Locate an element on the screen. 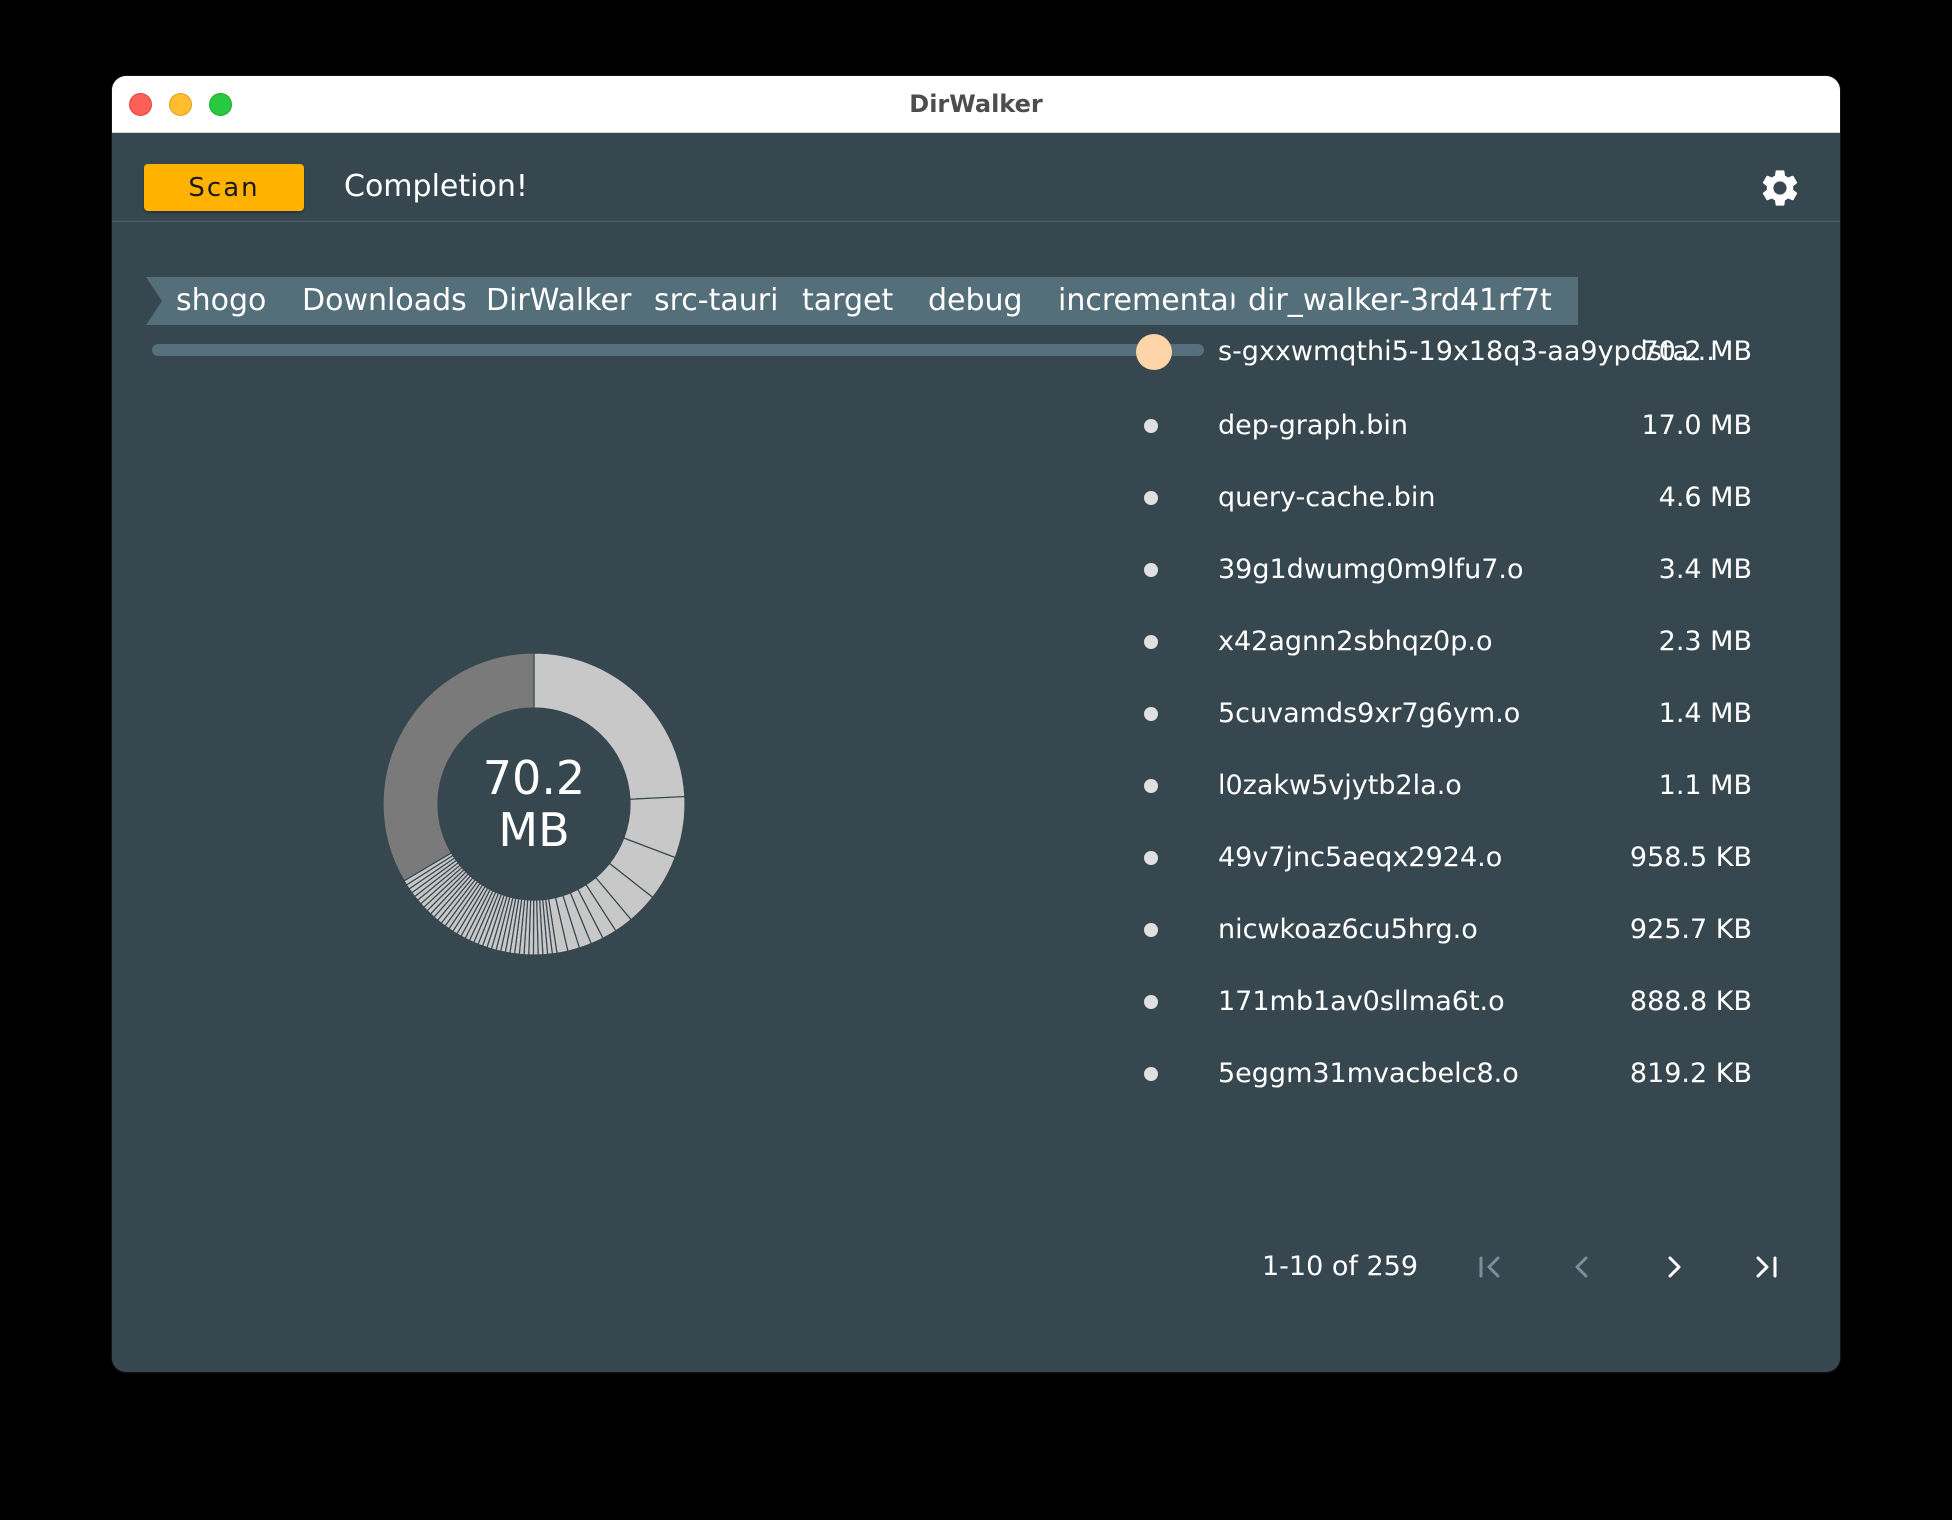  previous-page-button is located at coordinates (1582, 1267).